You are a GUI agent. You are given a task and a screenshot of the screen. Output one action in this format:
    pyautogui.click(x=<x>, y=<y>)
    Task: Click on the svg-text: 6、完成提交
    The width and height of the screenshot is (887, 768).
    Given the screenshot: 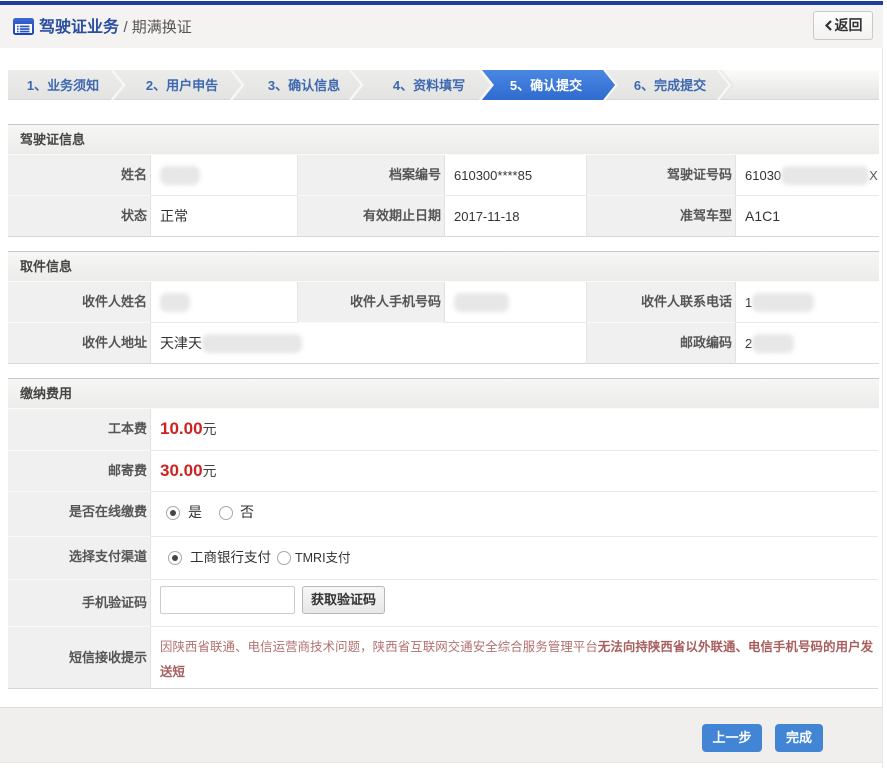 What is the action you would take?
    pyautogui.click(x=670, y=85)
    